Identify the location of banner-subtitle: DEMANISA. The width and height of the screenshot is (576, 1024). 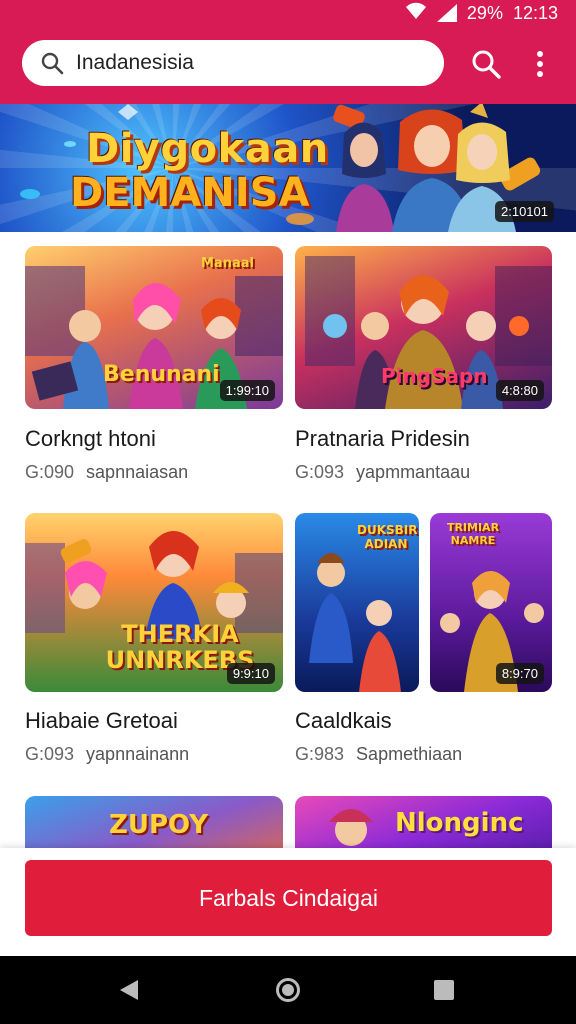
(190, 193).